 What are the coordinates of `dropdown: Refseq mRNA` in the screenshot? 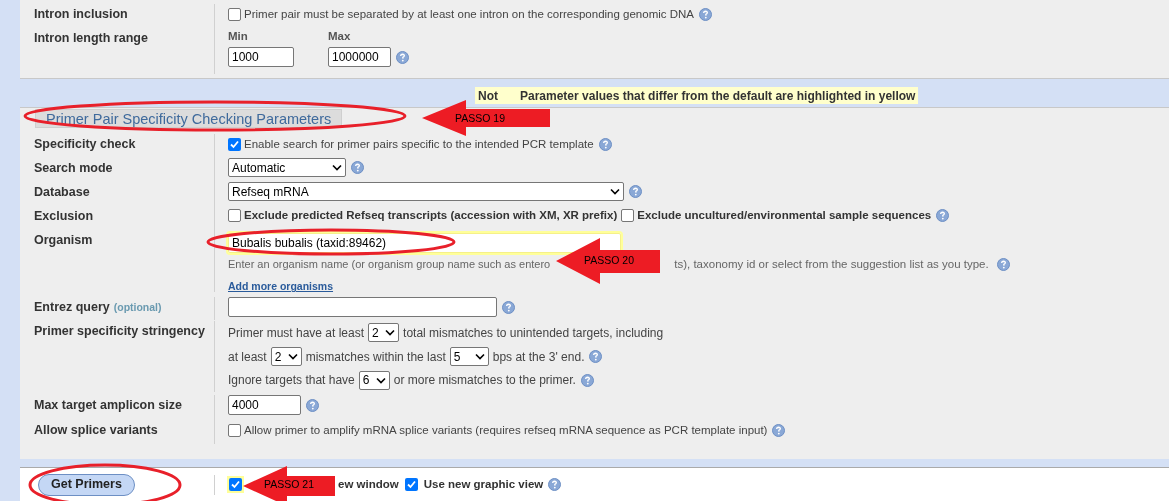 It's located at (426, 191).